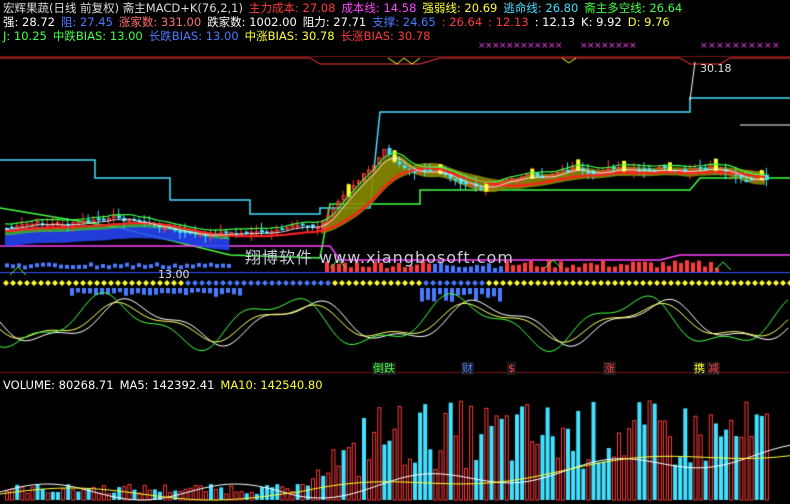 The height and width of the screenshot is (504, 790). I want to click on header2-item-1: 阻: 27.45, so click(86, 22).